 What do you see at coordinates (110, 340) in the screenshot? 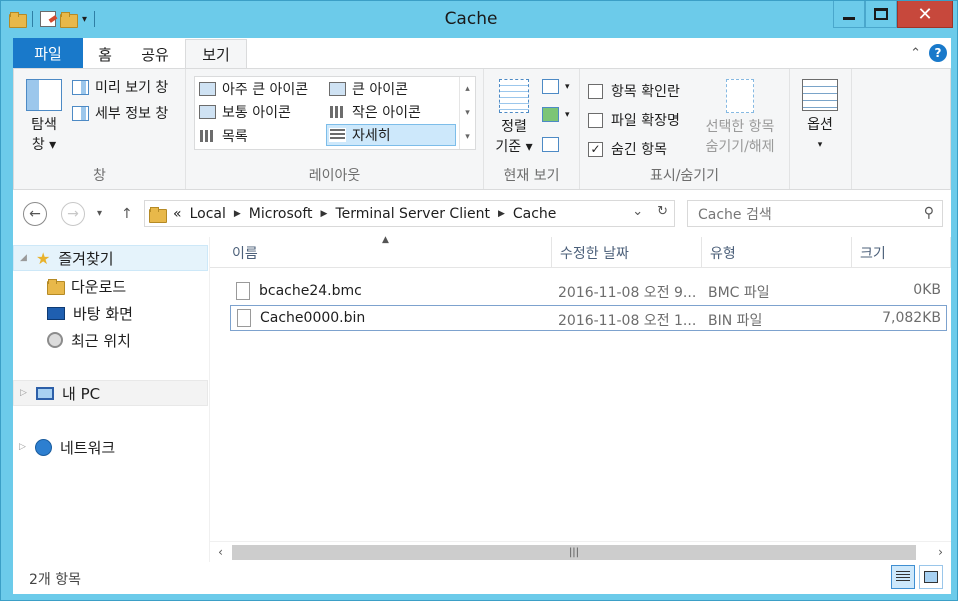
I see `nav-recent: 최근 위치` at bounding box center [110, 340].